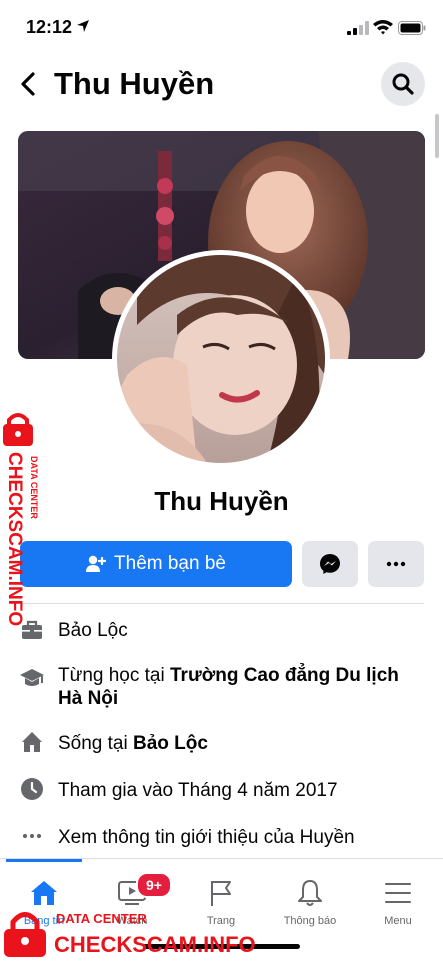 This screenshot has width=443, height=961. What do you see at coordinates (243, 837) in the screenshot?
I see `see-about-link: Xem thông tin giới thiệu của Huyền` at bounding box center [243, 837].